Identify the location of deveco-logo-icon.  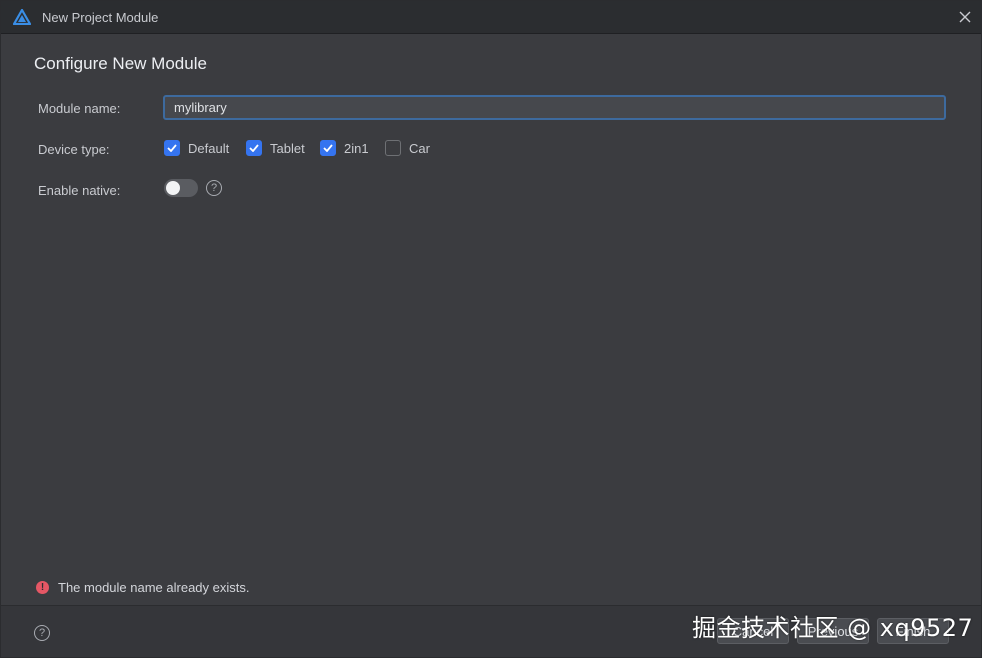
(22, 17).